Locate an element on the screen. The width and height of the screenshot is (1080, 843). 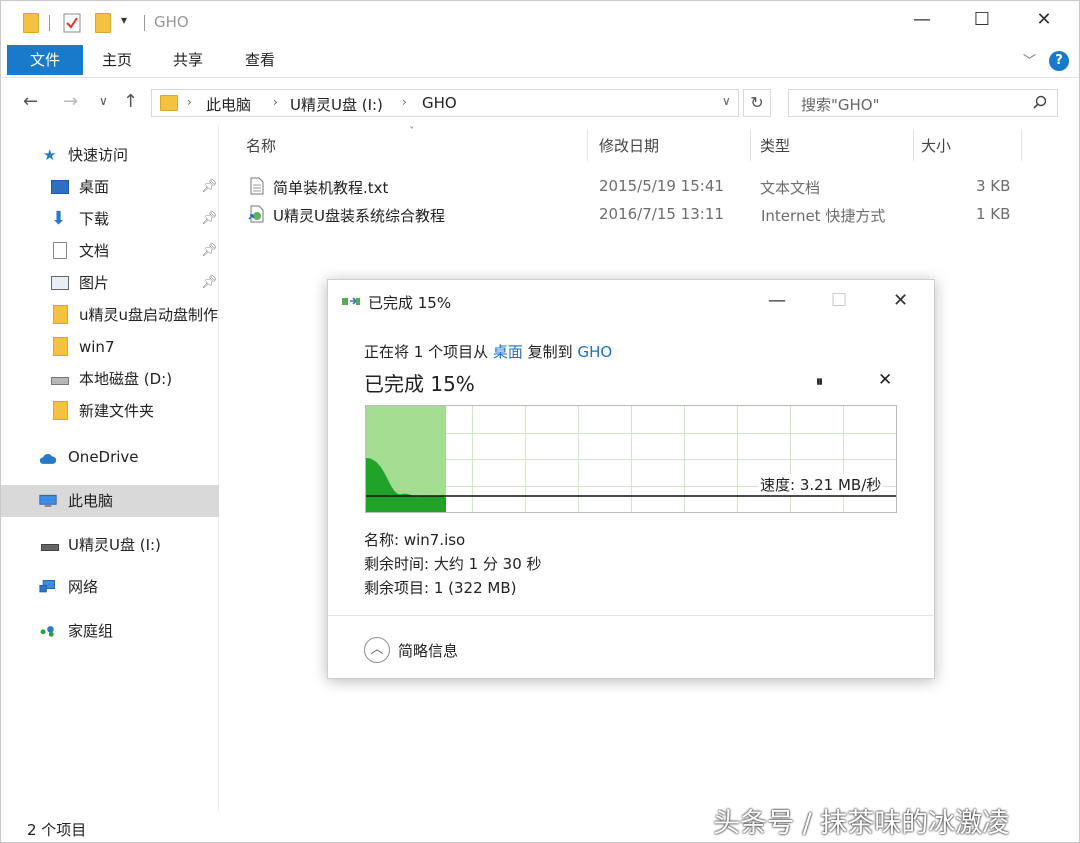
sidebar-item-desktop: 桌面 📌︎ is located at coordinates (110, 187).